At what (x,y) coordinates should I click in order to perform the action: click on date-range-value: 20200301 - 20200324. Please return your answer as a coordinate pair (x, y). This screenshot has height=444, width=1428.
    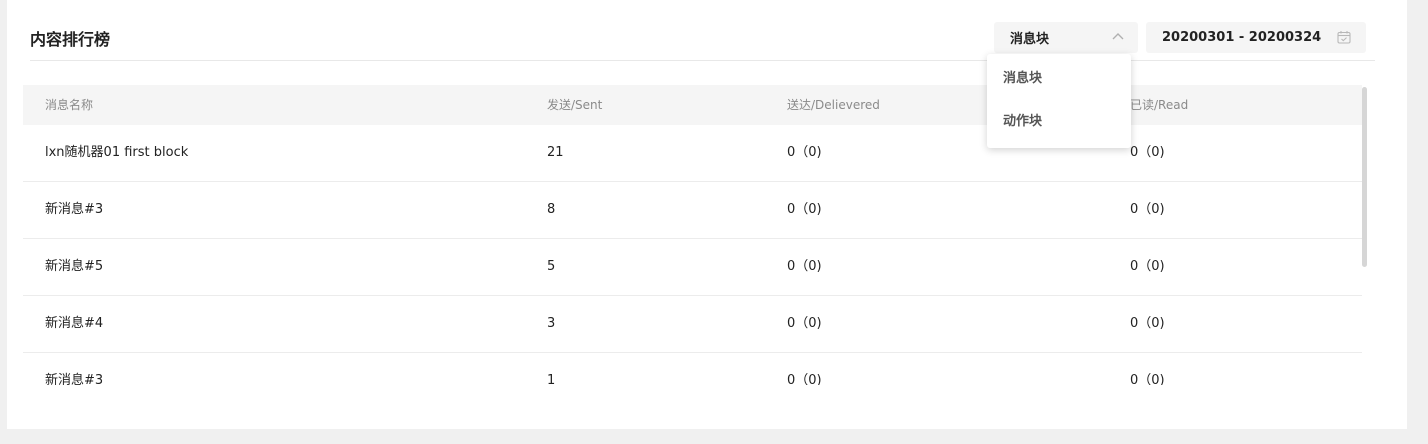
    Looking at the image, I should click on (1242, 37).